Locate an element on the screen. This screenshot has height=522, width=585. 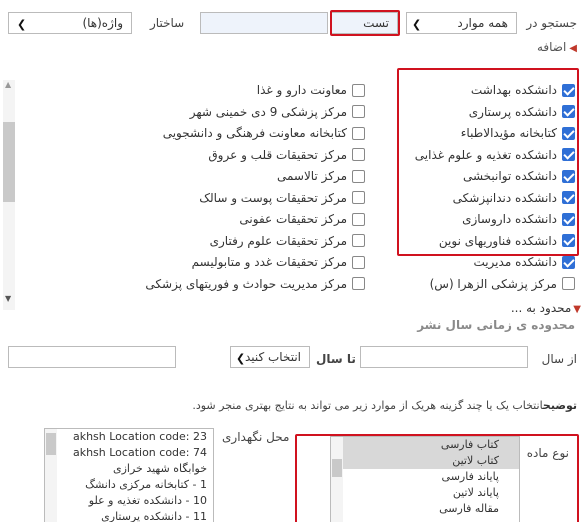
word-select: واژه(ها) ❯ is located at coordinates (70, 23).